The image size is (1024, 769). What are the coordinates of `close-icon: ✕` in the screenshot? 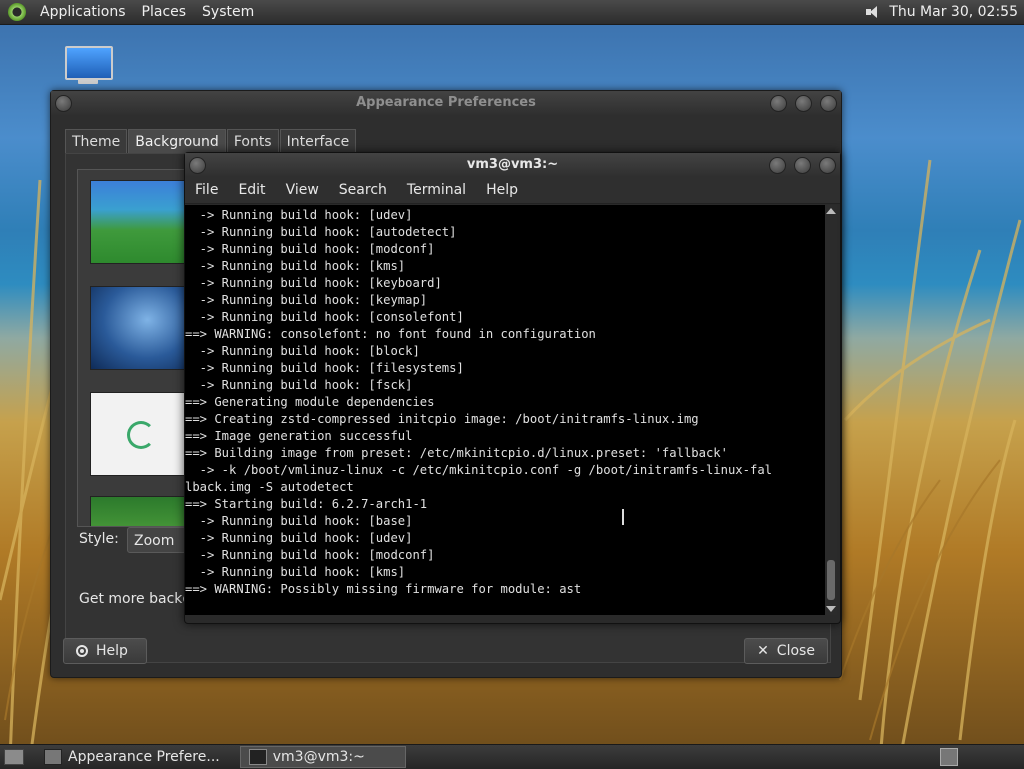 It's located at (763, 651).